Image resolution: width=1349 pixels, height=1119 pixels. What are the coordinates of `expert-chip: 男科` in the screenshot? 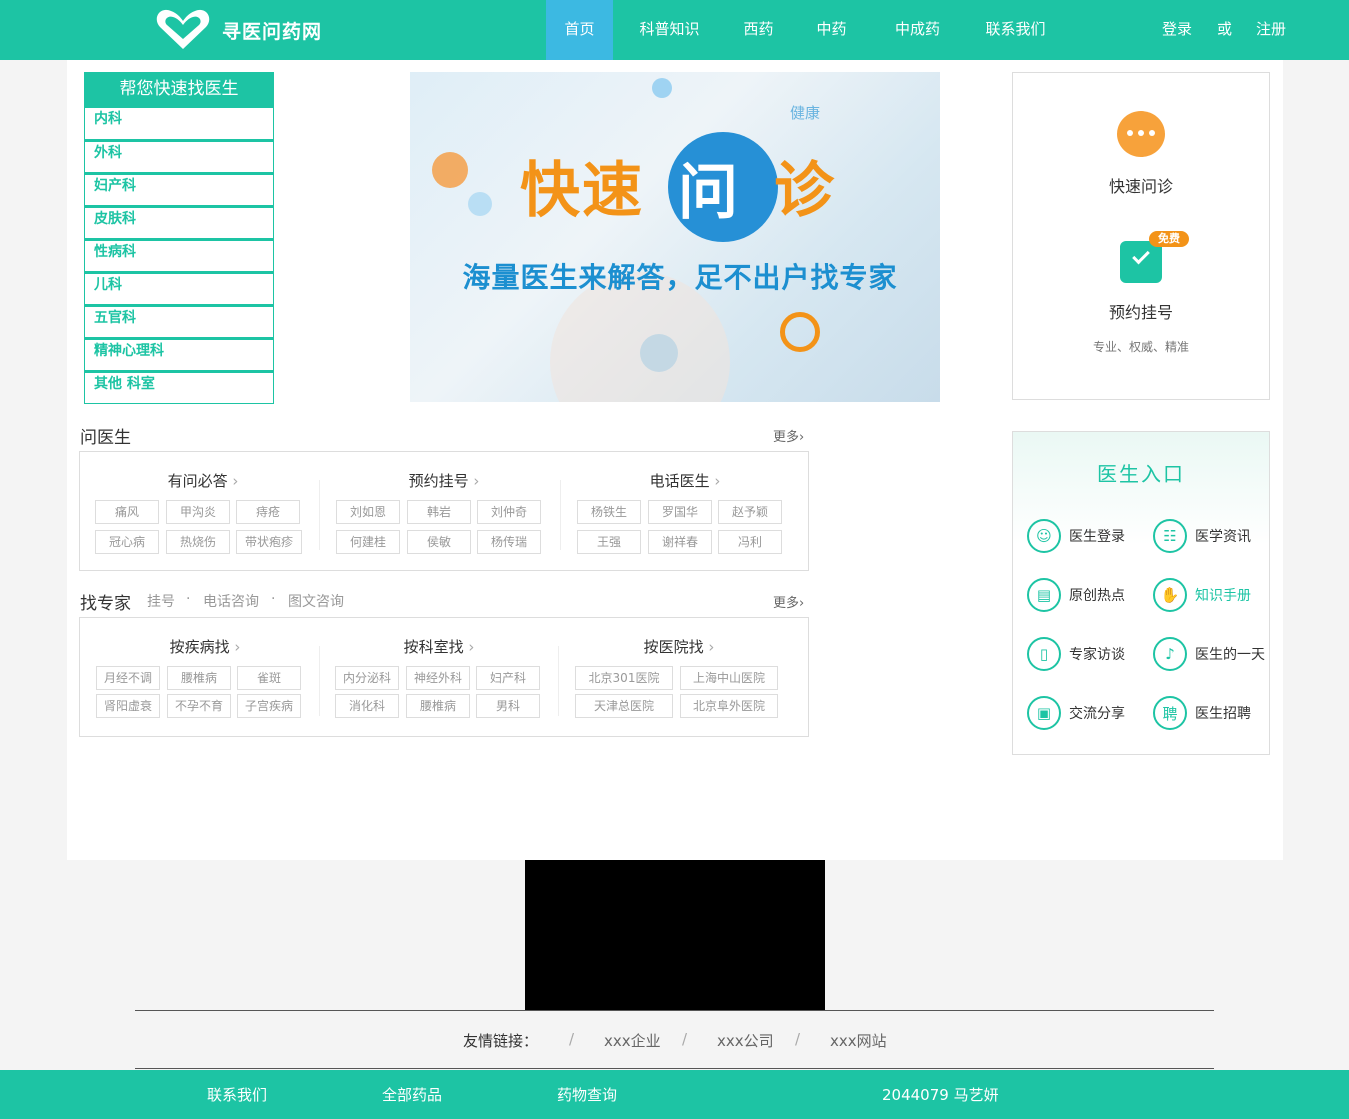 It's located at (508, 706).